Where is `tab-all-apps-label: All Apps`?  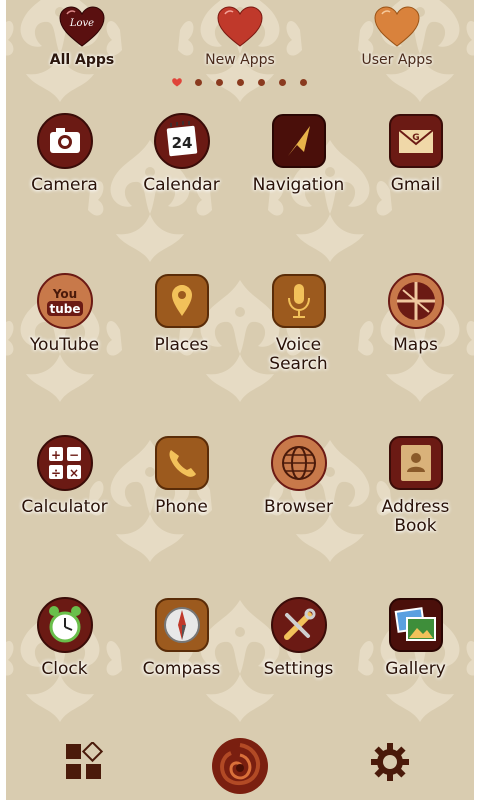
tab-all-apps-label: All Apps is located at coordinates (82, 60).